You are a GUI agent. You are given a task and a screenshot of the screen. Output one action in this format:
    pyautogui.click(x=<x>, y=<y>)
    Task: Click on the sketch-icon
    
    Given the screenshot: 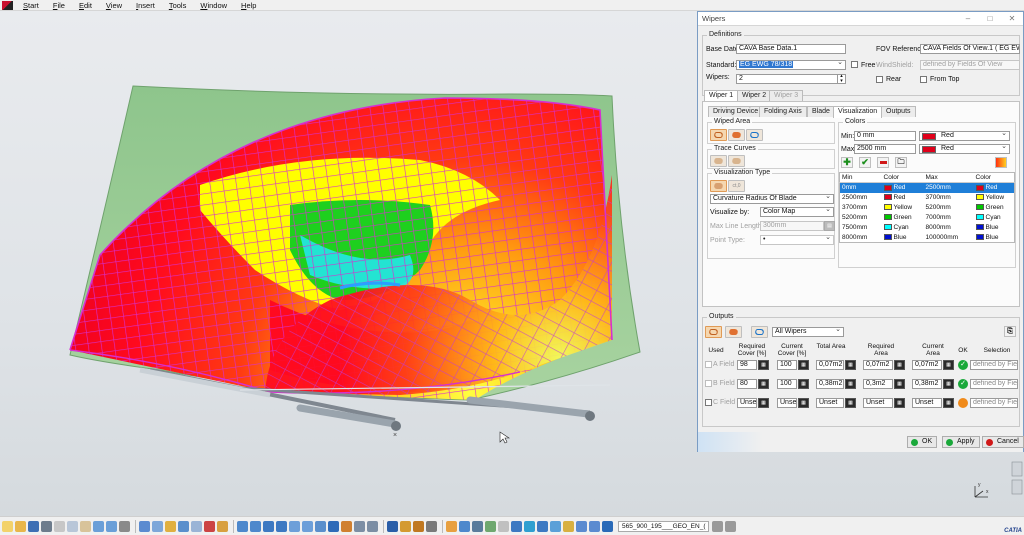 What is the action you would take?
    pyautogui.click(x=464, y=526)
    